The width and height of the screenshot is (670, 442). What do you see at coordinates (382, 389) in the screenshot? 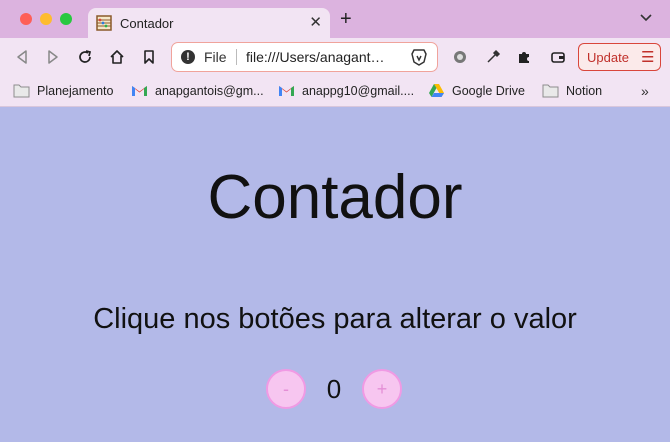
I see `increment-button: +` at bounding box center [382, 389].